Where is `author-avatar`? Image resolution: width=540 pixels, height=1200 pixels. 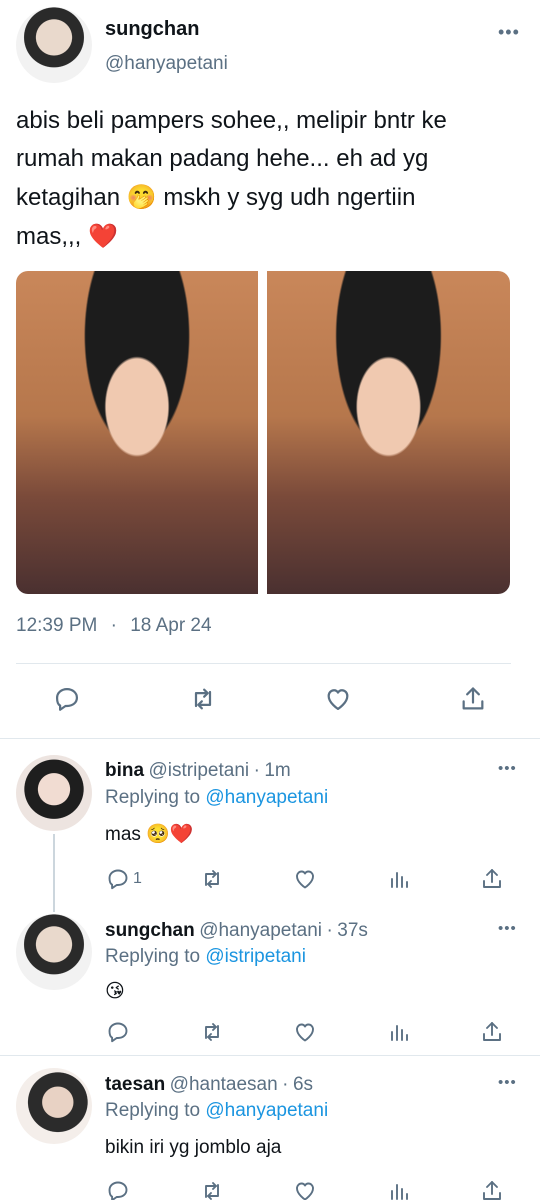
author-avatar is located at coordinates (54, 45).